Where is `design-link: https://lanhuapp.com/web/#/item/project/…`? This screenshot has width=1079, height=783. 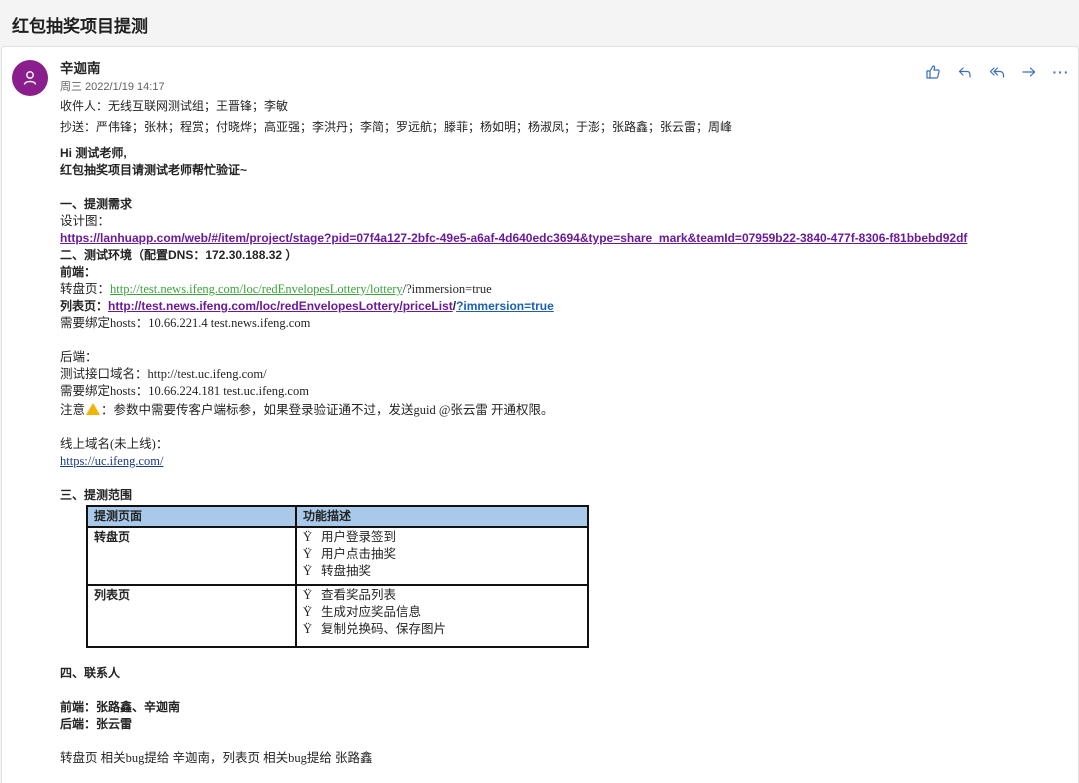 design-link: https://lanhuapp.com/web/#/item/project/… is located at coordinates (513, 238).